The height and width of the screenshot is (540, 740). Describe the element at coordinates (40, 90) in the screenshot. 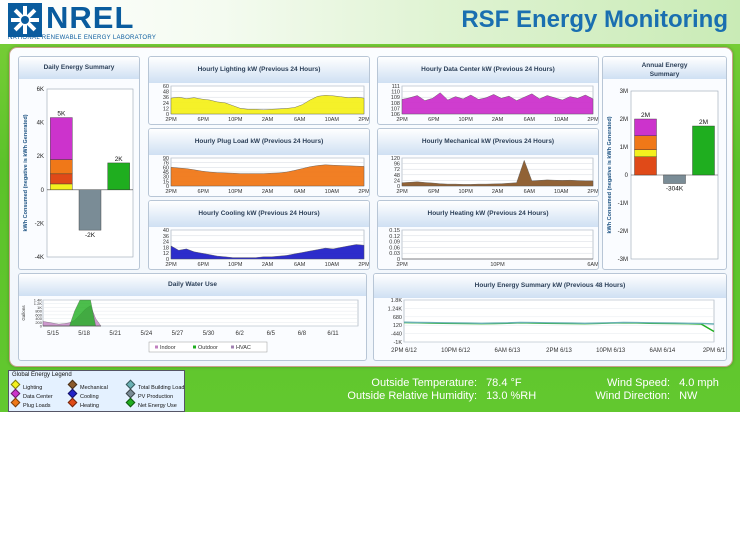

I see `y-tick-label: 6K` at that location.